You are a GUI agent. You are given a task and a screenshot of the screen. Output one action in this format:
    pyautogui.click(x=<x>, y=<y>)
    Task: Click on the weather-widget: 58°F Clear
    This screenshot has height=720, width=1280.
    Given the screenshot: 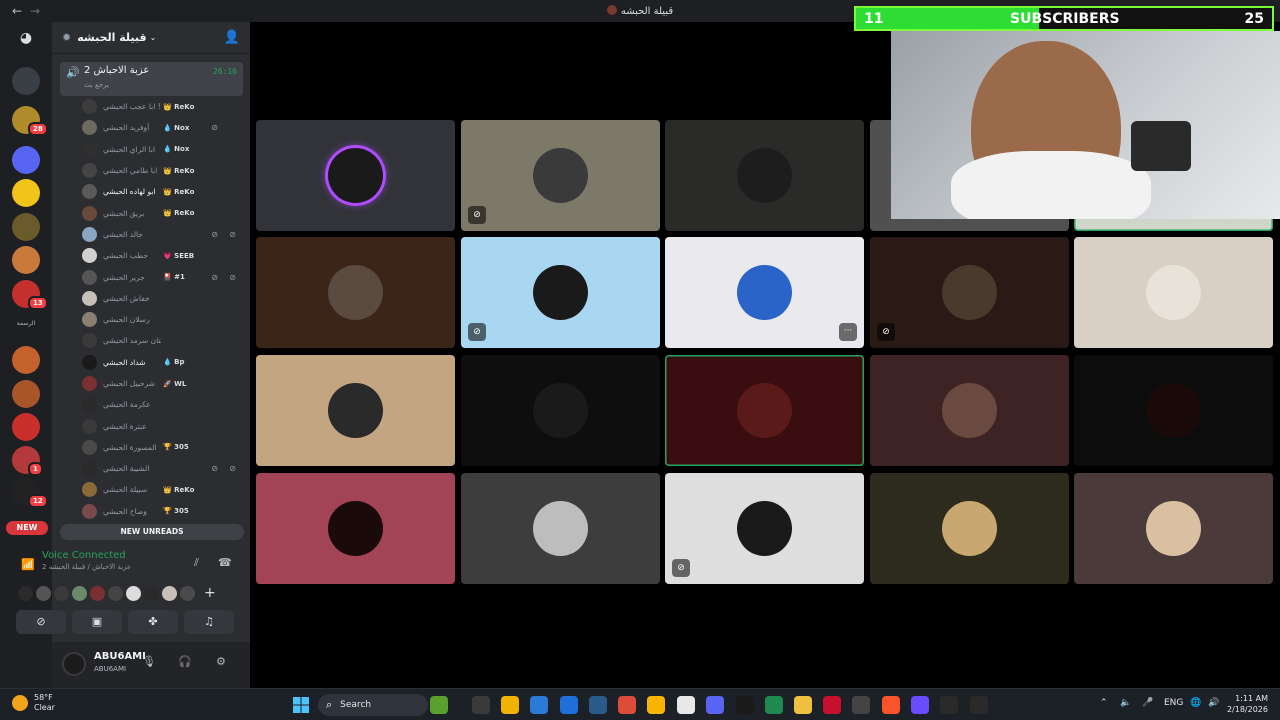 What is the action you would take?
    pyautogui.click(x=33, y=703)
    